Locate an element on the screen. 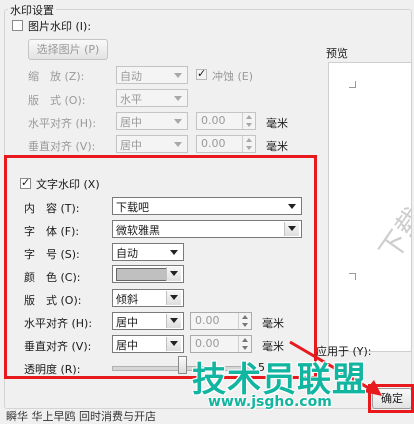 The height and width of the screenshot is (424, 414). picture-watermark-checkbox is located at coordinates (17, 25).